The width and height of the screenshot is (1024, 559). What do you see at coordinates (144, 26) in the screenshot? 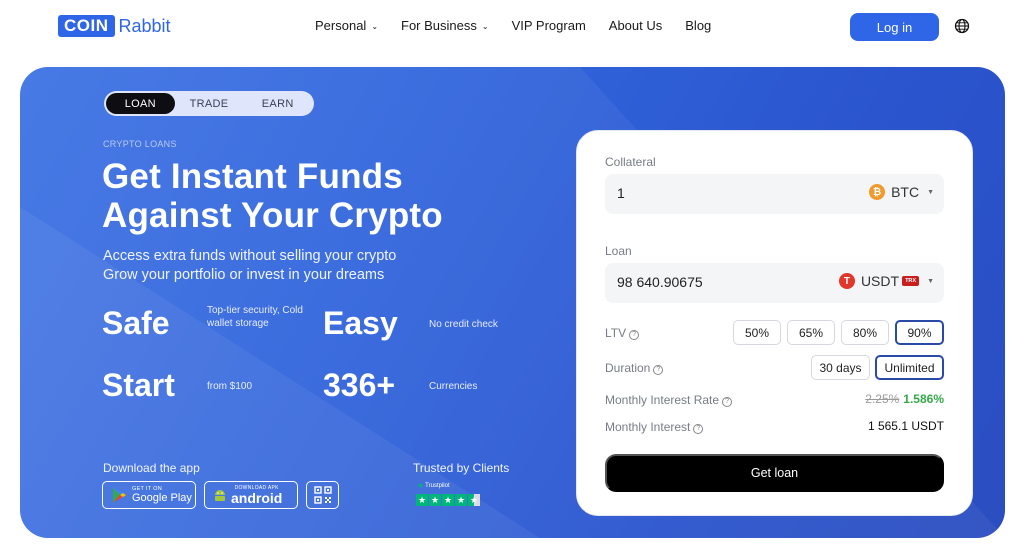
I see `logo-word: Rabbit` at bounding box center [144, 26].